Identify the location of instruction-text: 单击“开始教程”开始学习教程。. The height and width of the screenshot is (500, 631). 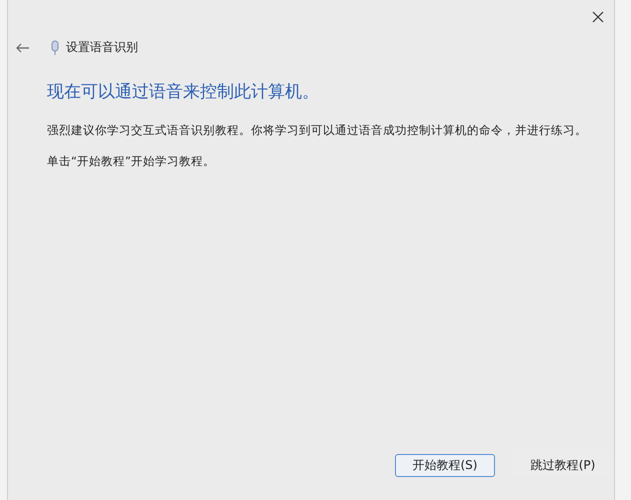
(131, 161).